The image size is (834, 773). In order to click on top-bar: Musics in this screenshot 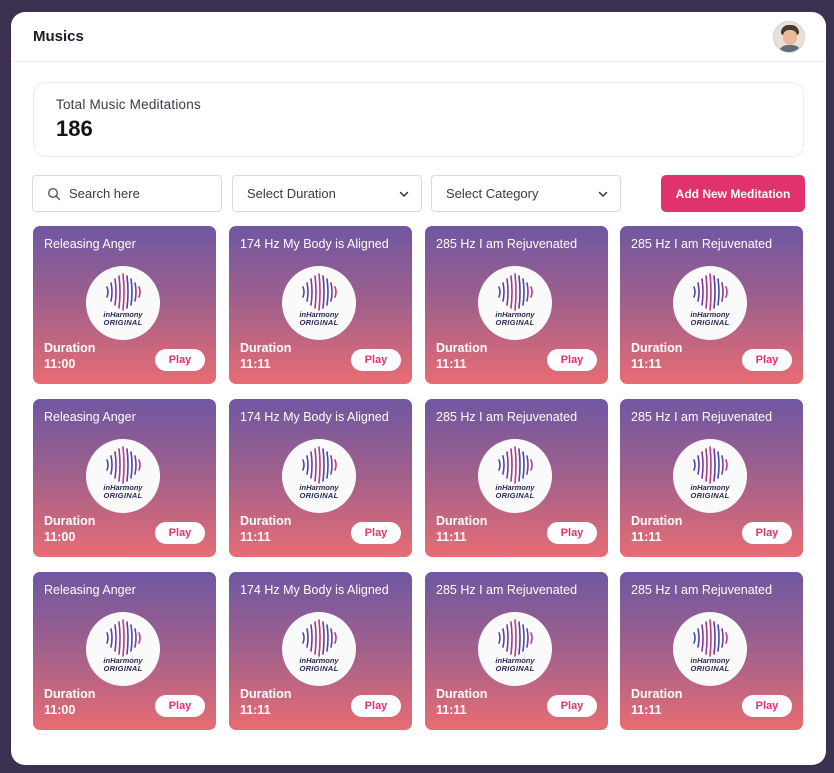, I will do `click(418, 37)`.